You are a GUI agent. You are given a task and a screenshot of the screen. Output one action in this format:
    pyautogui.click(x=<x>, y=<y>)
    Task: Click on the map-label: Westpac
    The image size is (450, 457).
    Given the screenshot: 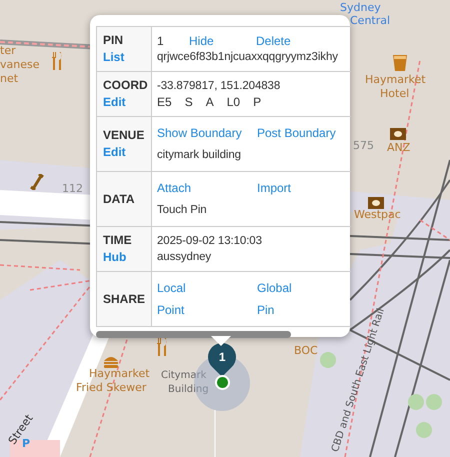 What is the action you would take?
    pyautogui.click(x=377, y=215)
    